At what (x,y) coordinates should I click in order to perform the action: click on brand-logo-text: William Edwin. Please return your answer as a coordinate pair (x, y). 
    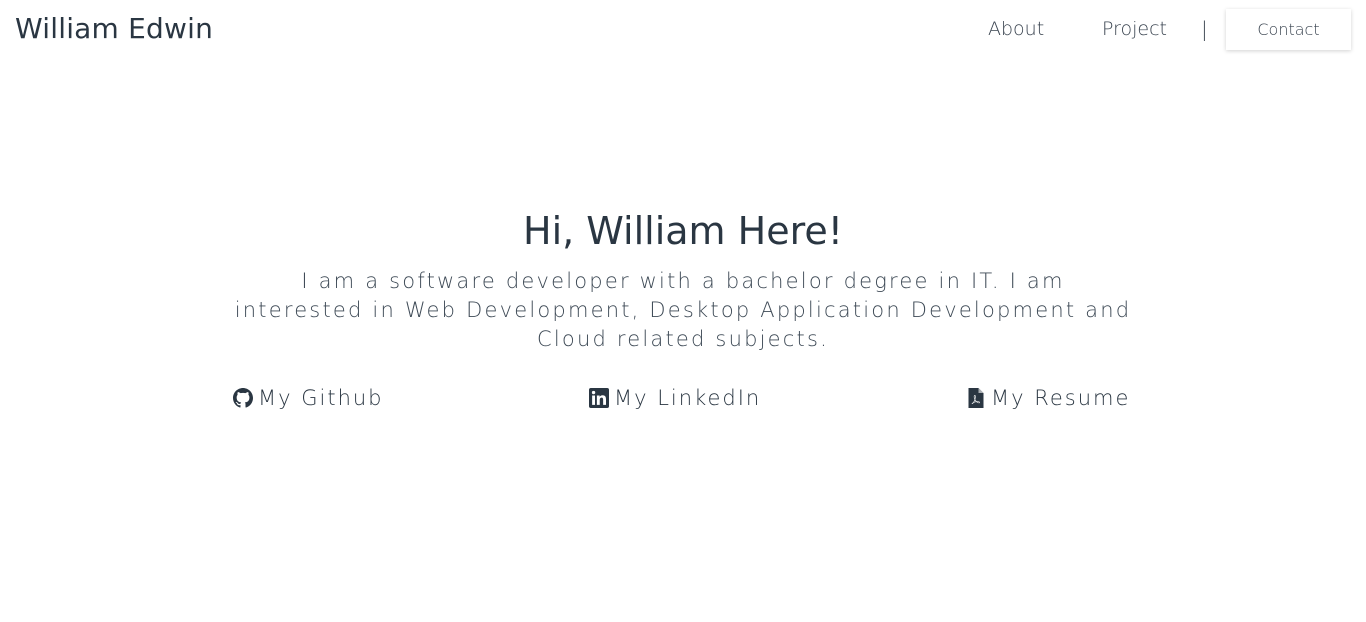
    Looking at the image, I should click on (114, 28).